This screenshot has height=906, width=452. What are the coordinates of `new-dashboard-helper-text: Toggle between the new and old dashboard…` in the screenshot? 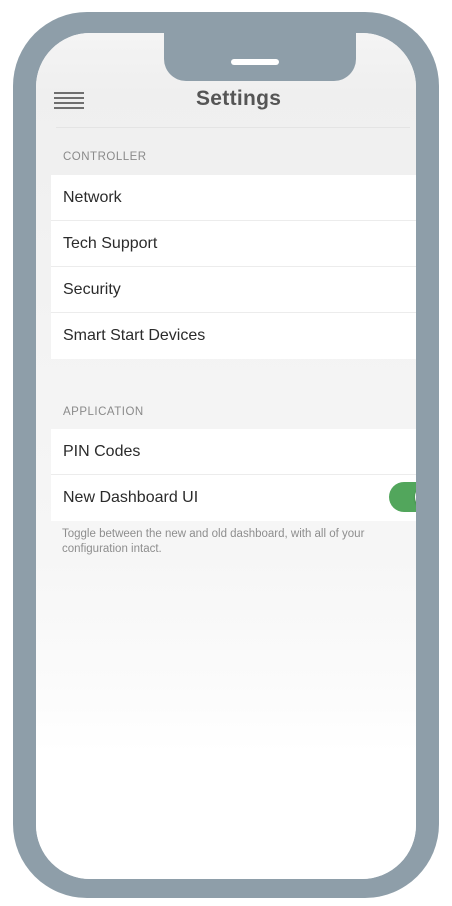 It's located at (213, 541).